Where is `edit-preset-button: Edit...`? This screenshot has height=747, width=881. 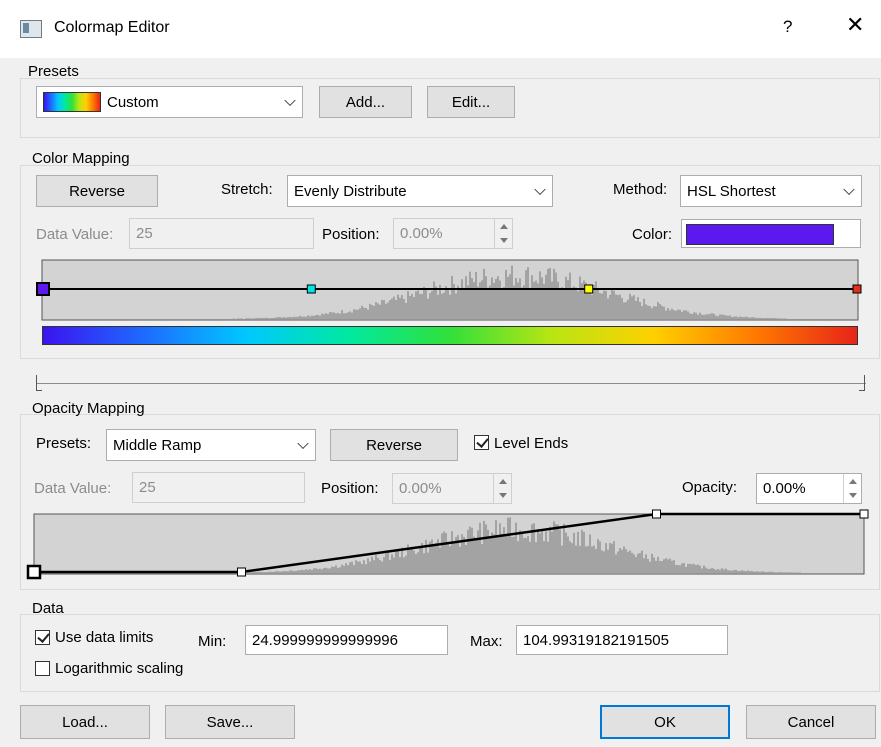
edit-preset-button: Edit... is located at coordinates (471, 102).